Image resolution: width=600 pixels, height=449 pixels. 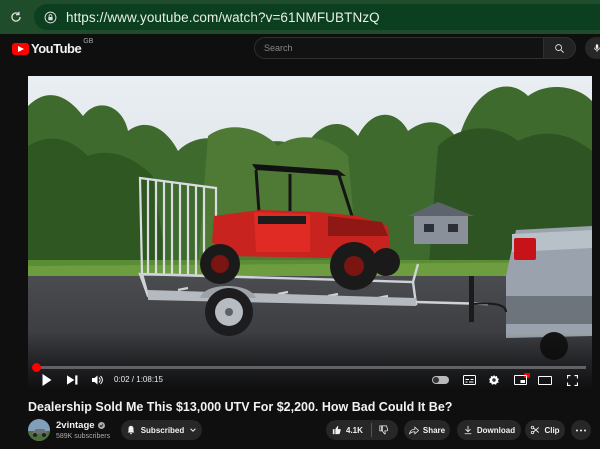 I want to click on search-input, so click(x=403, y=48).